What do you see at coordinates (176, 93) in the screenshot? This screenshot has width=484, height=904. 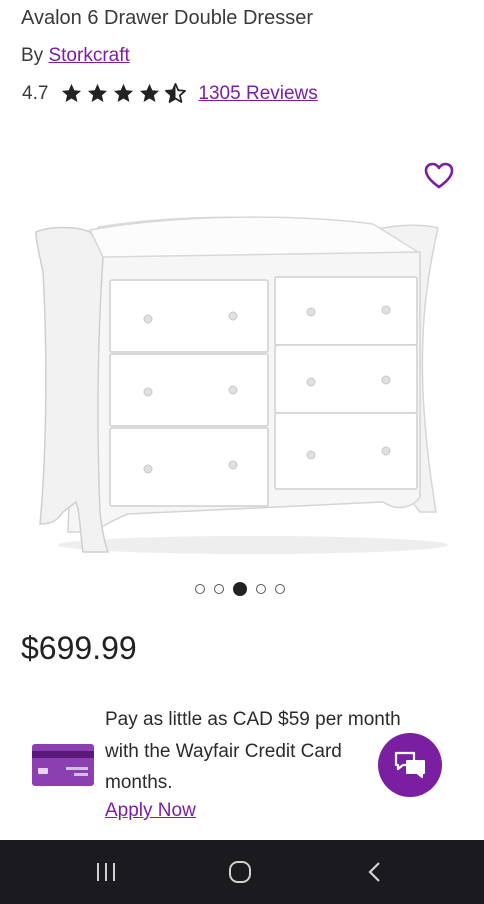 I see `half-star-icon` at bounding box center [176, 93].